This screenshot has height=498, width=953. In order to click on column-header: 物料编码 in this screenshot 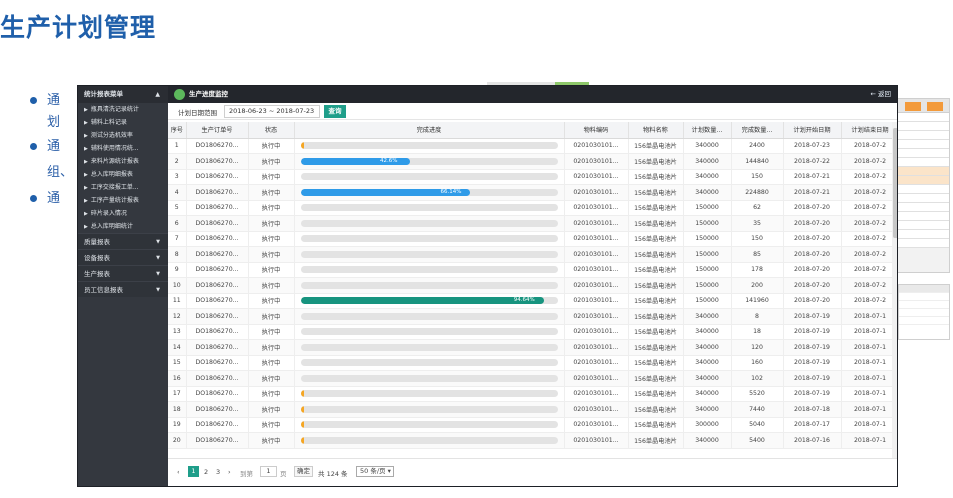, I will do `click(596, 130)`.